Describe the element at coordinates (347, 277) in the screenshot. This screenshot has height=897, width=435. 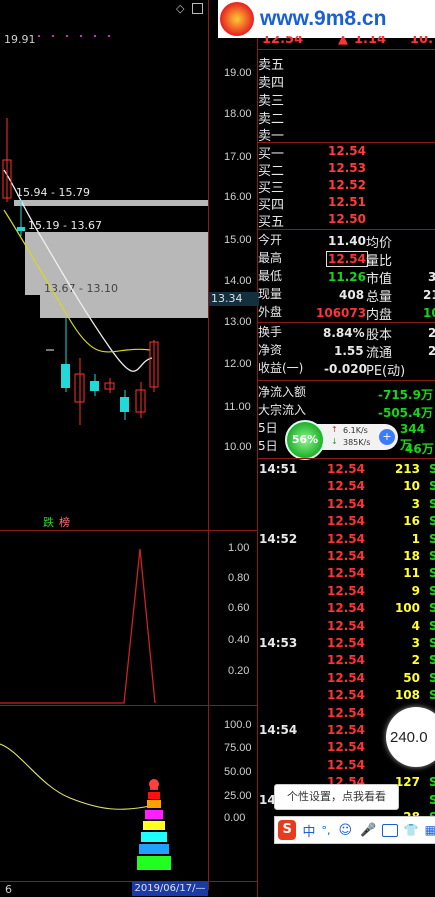
I see `stat-value: 11.26` at that location.